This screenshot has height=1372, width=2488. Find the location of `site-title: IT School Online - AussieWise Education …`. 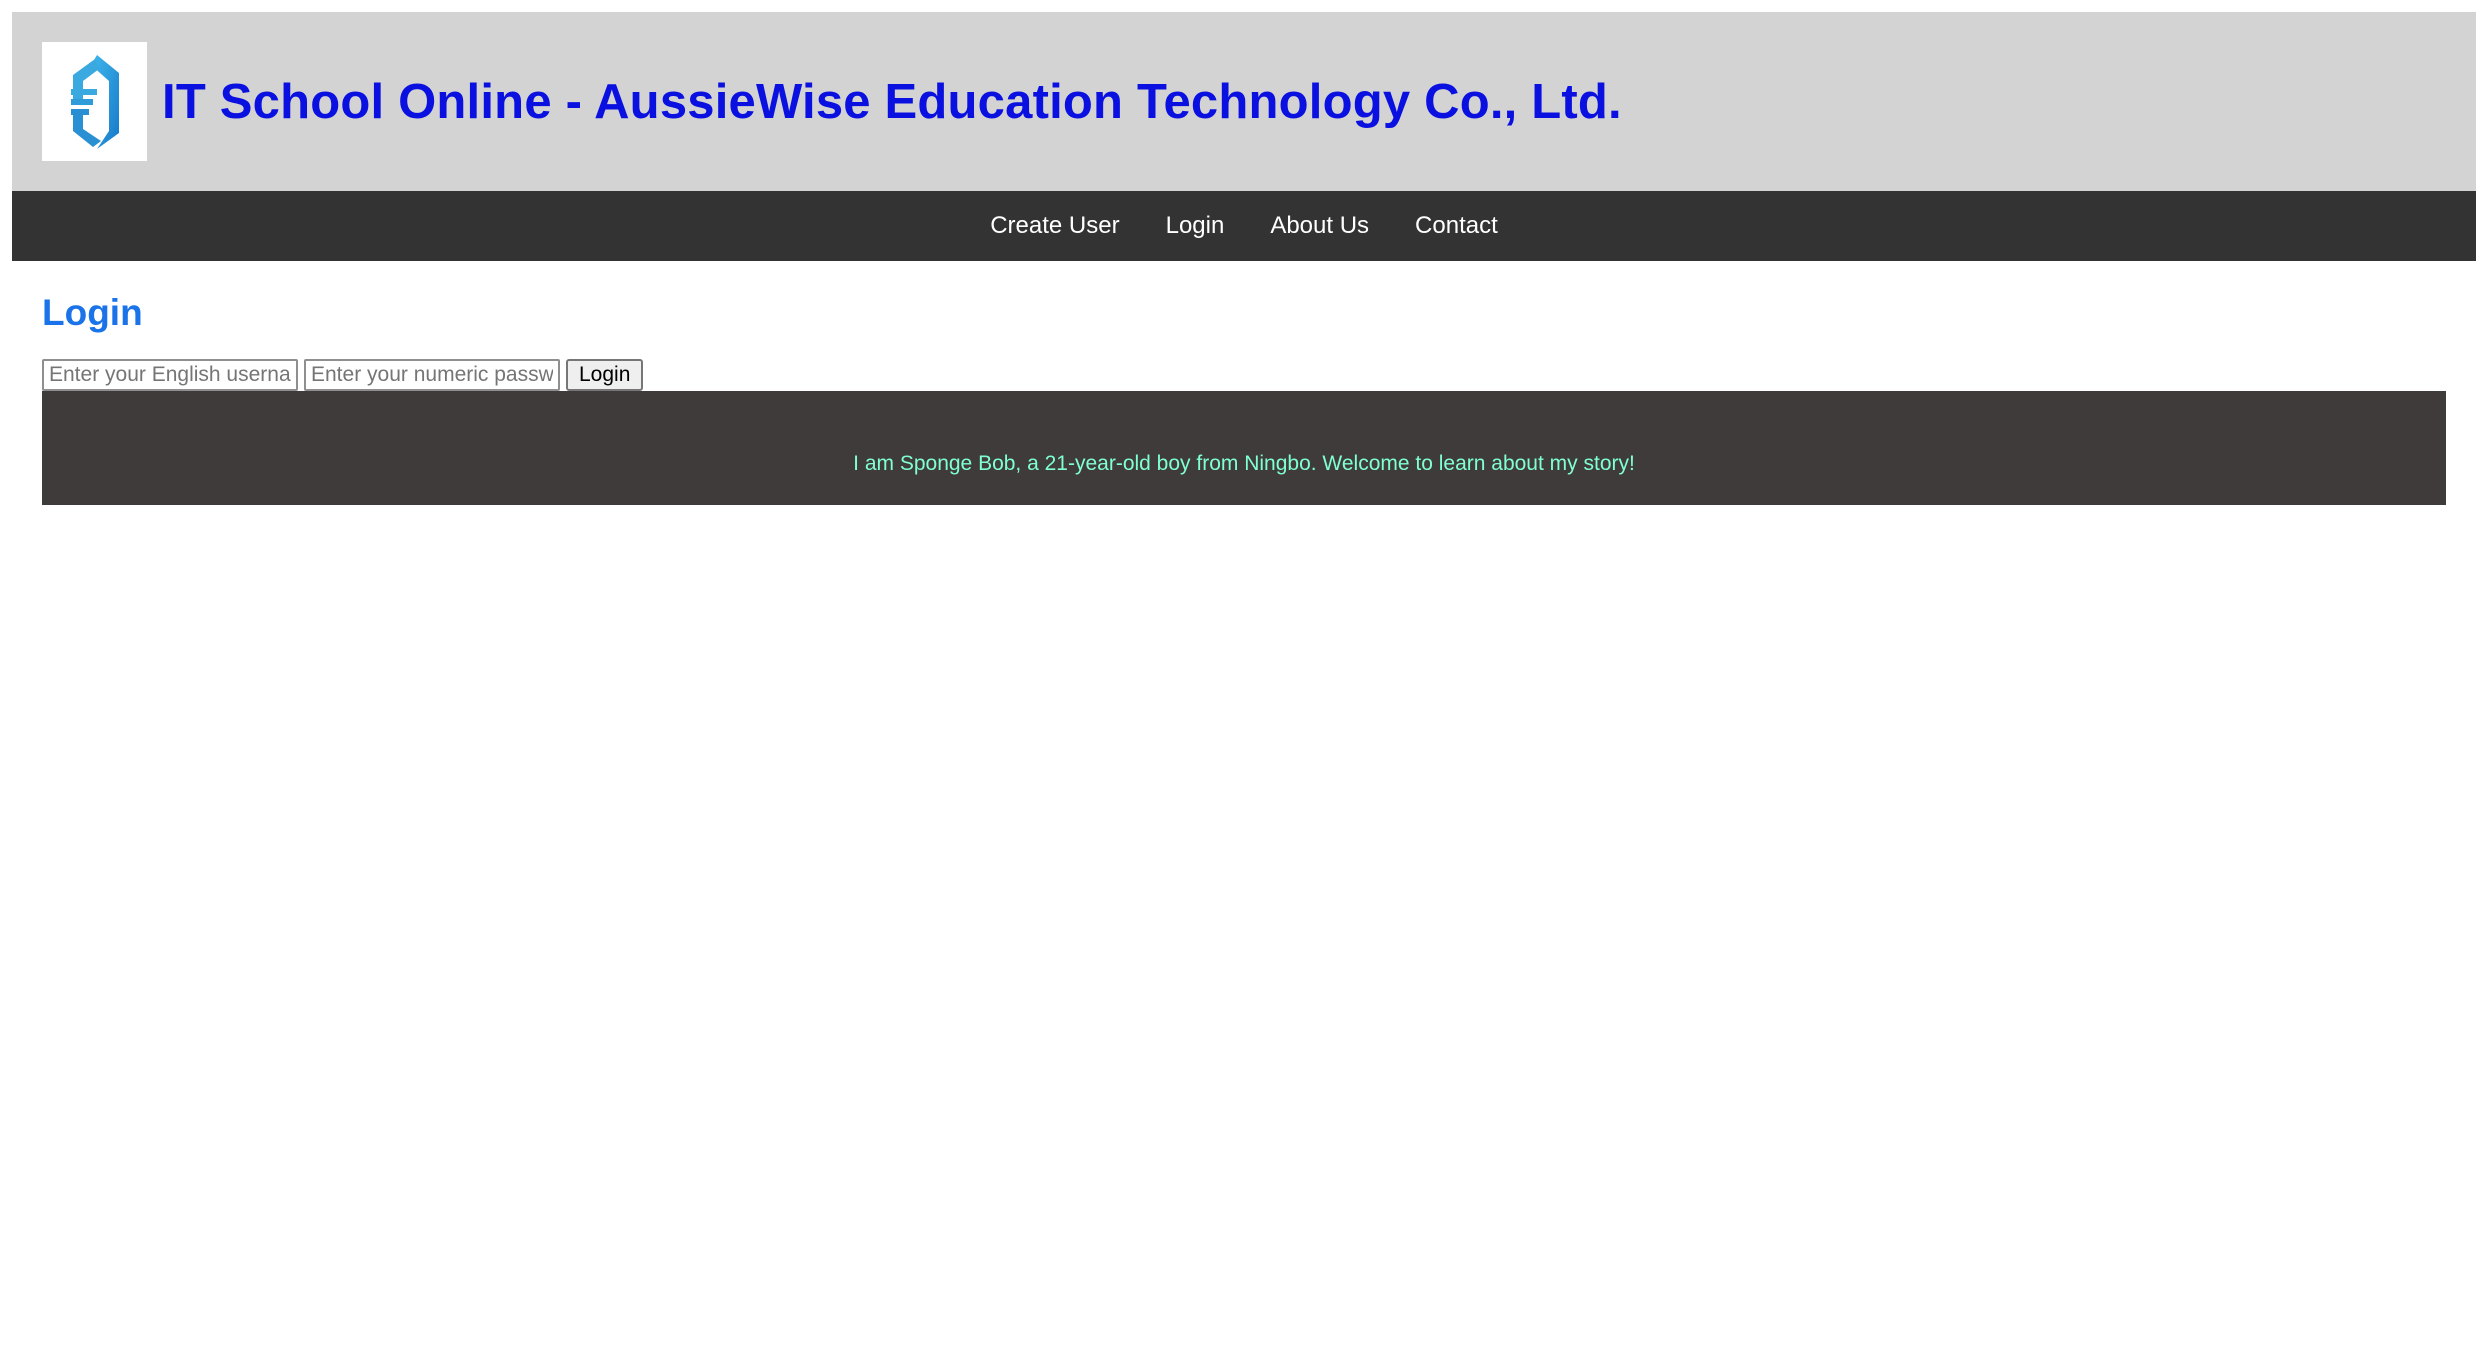

site-title: IT School Online - AussieWise Education … is located at coordinates (892, 101).